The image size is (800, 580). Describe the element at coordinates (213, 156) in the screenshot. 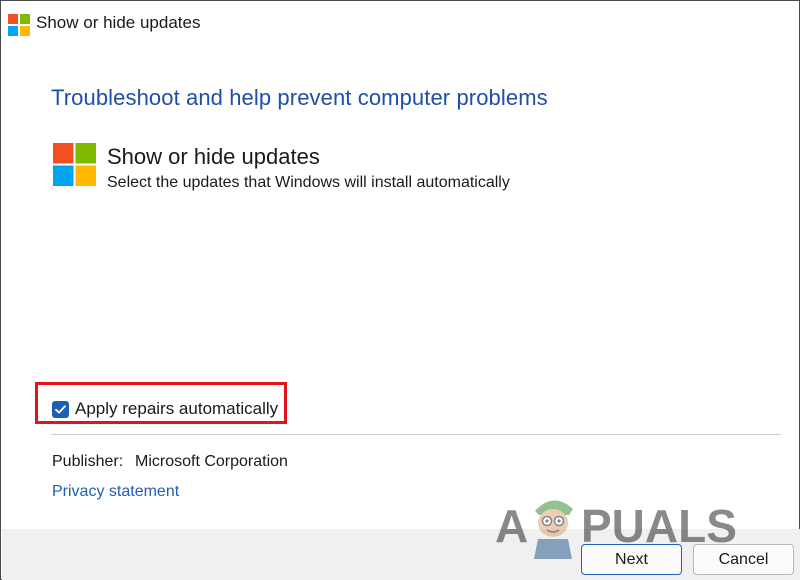

I see `troubleshooter-title: Show or hide updates` at that location.